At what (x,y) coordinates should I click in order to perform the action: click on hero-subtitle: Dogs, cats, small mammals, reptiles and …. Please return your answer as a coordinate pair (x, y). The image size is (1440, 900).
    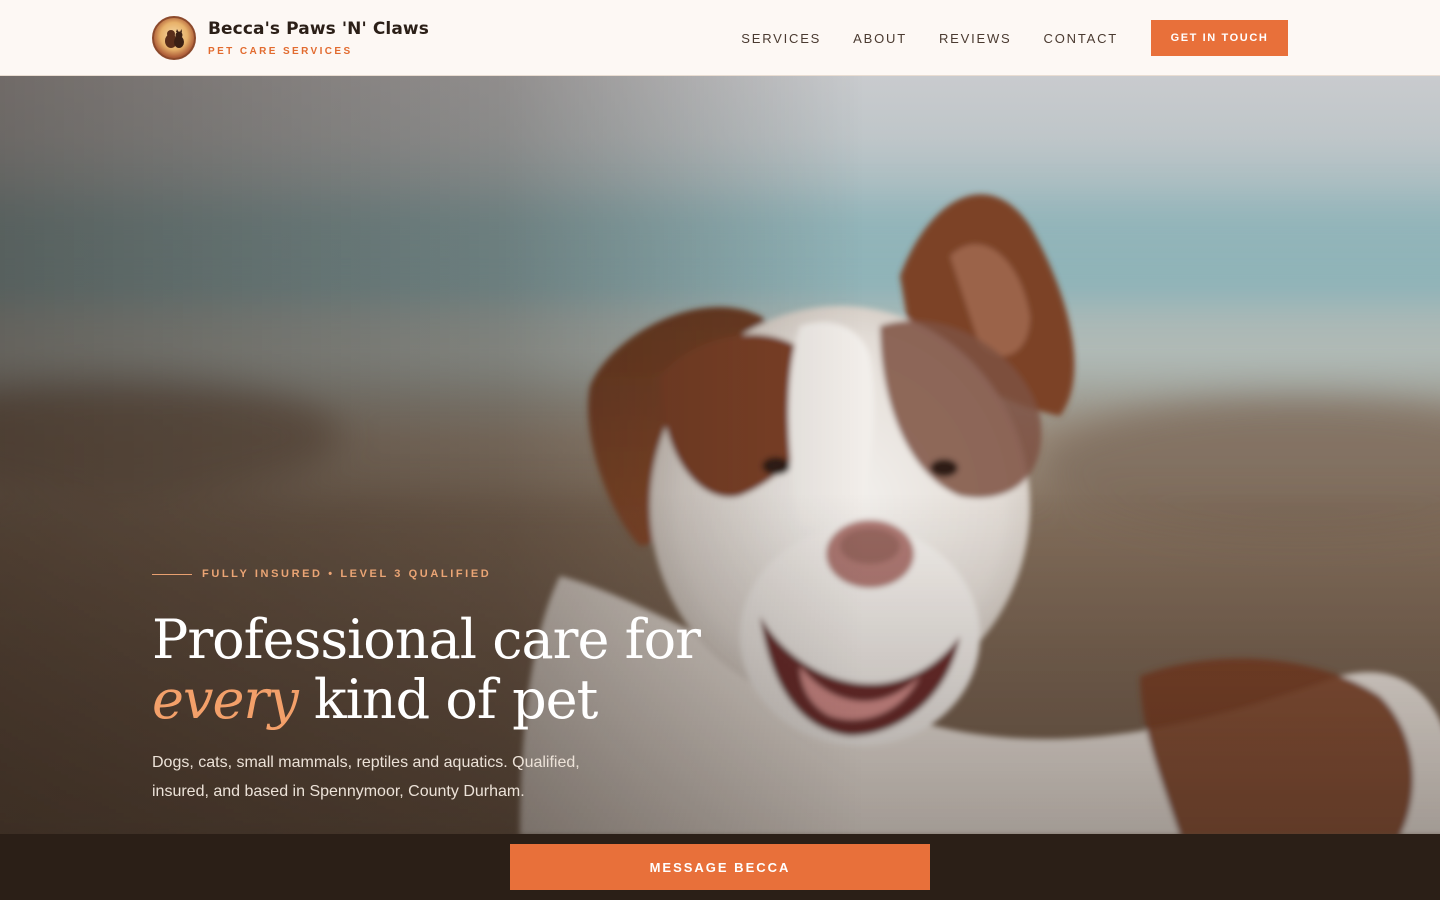
    Looking at the image, I should click on (366, 777).